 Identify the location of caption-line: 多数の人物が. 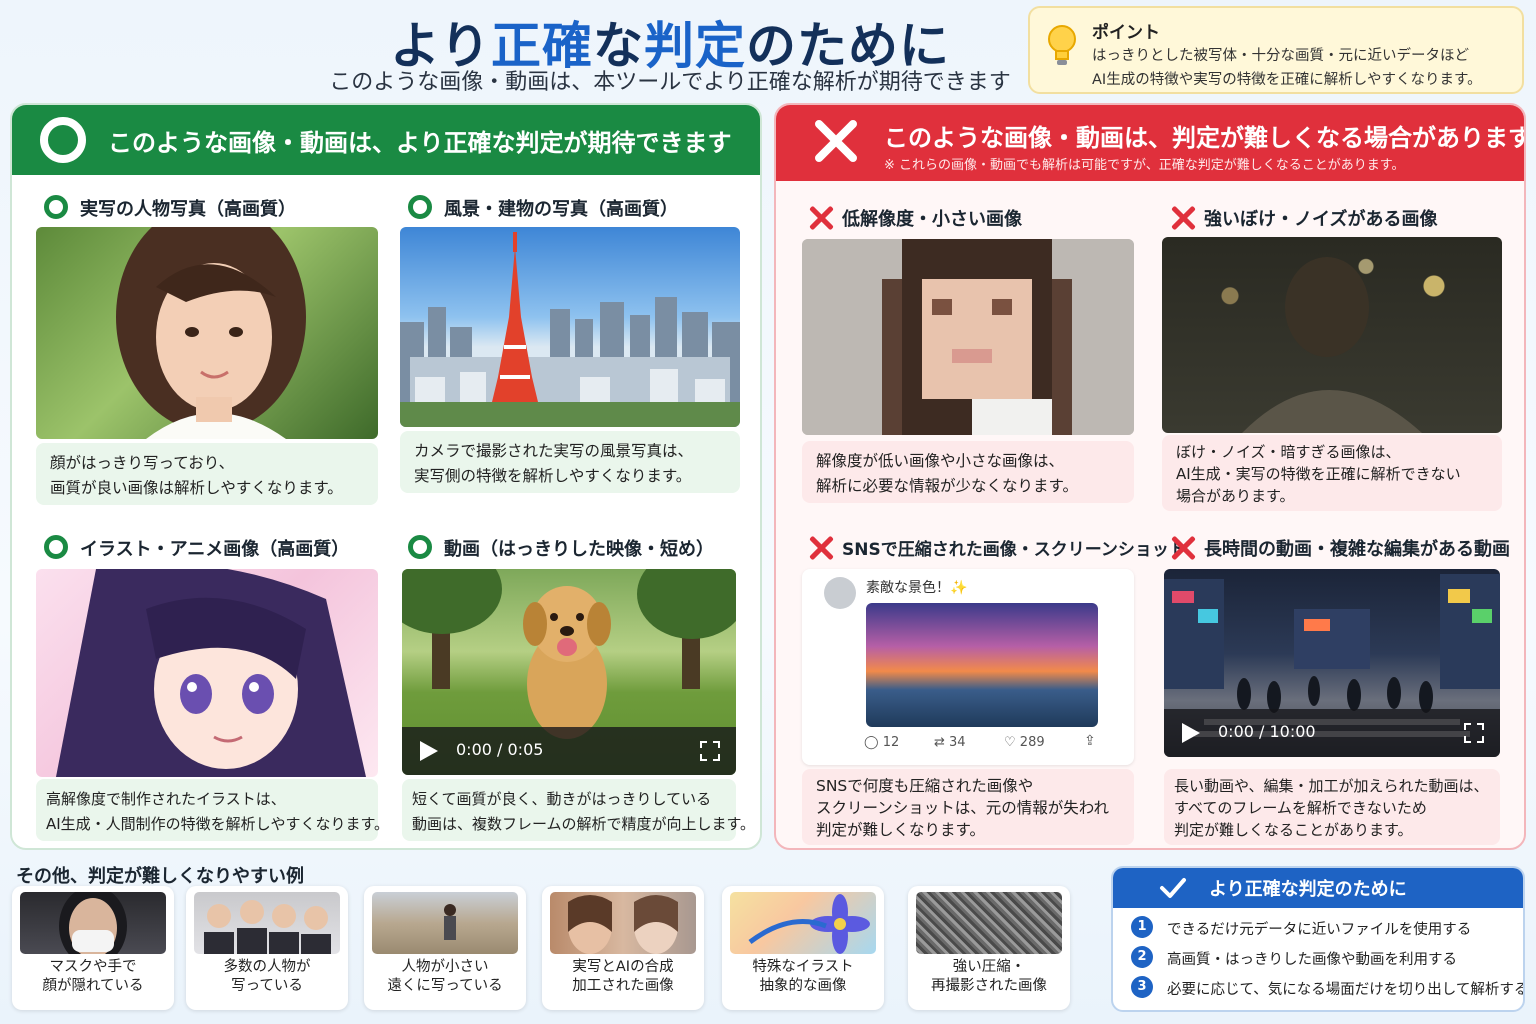
(267, 967).